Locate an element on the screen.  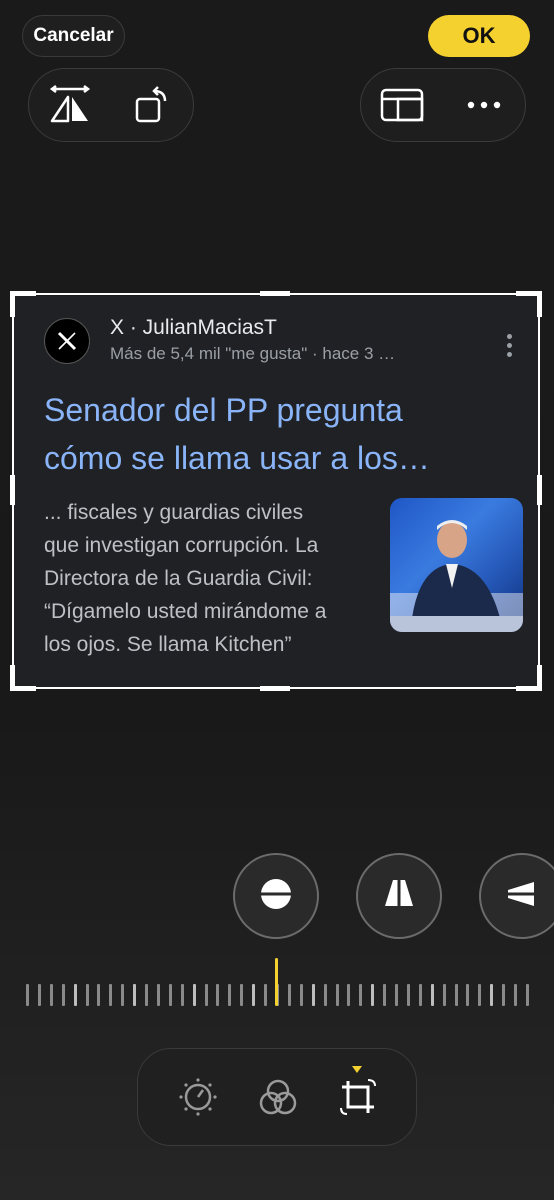
flip-horizontal-icon is located at coordinates (70, 105).